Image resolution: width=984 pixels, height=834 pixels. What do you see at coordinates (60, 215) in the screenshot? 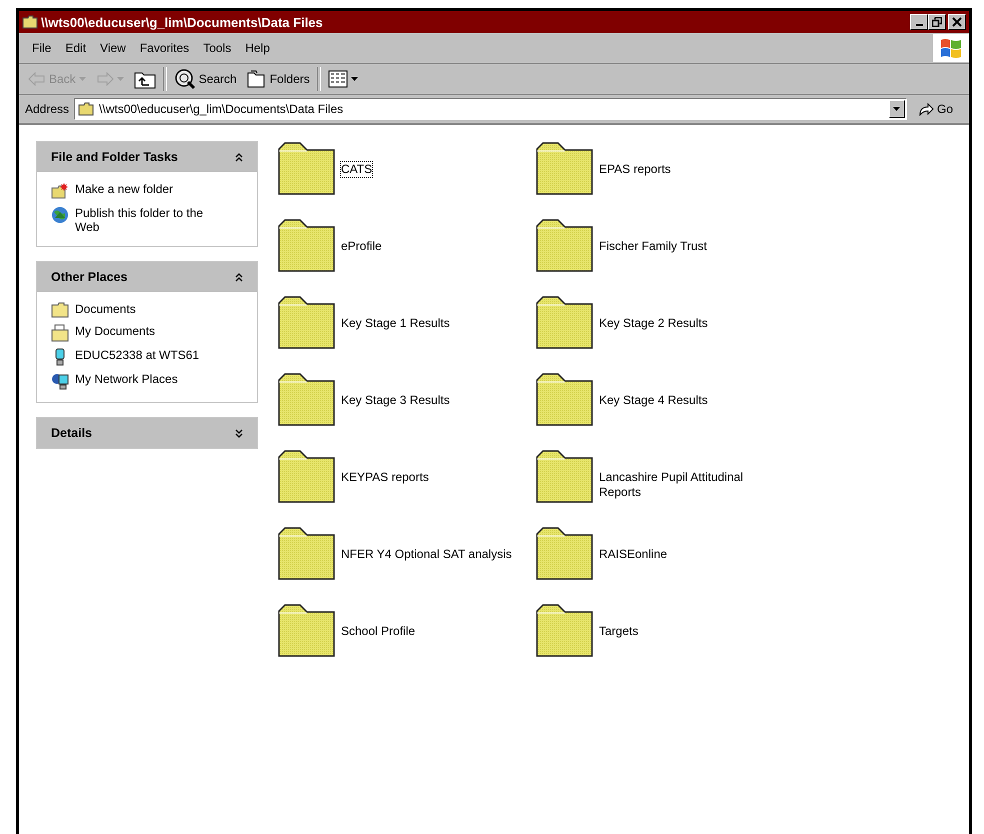
I see `globe-icon` at bounding box center [60, 215].